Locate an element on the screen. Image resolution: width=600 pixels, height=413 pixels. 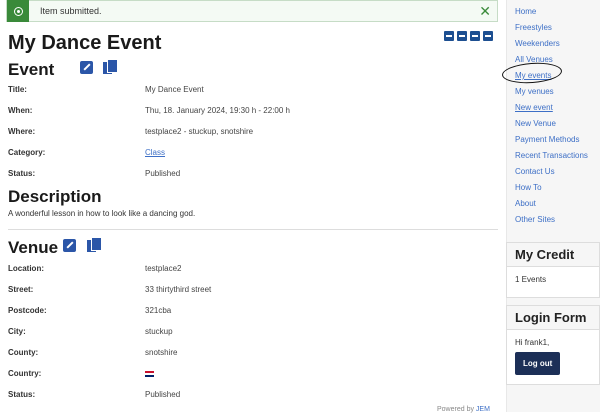
event-toolbar is located at coordinates (468, 36).